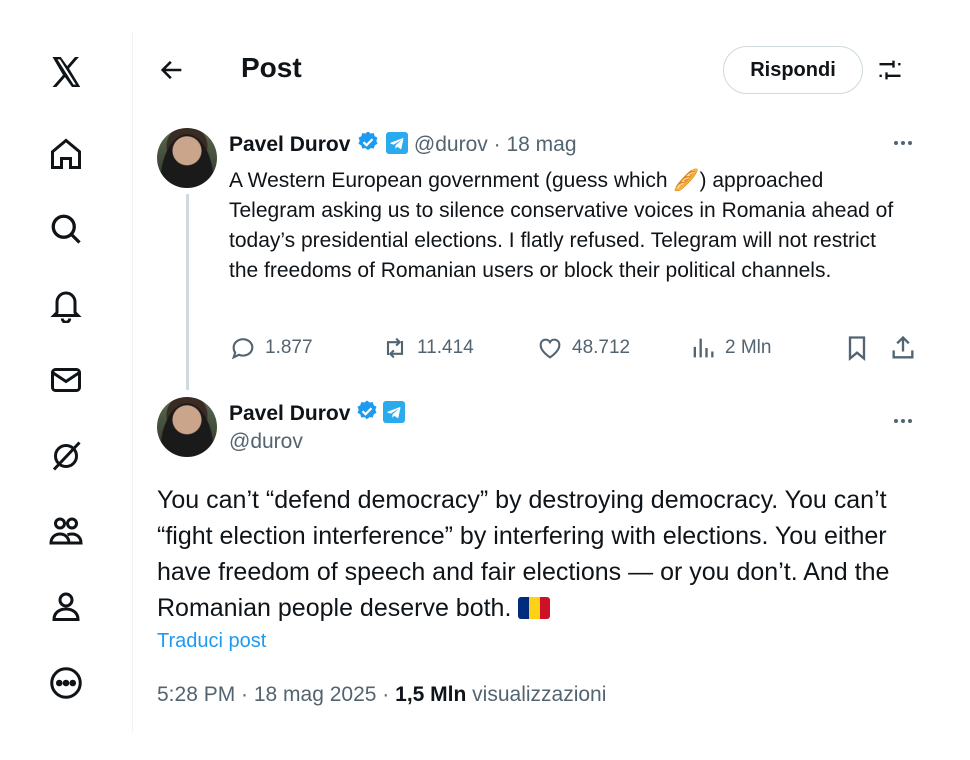  I want to click on page-title: Post, so click(271, 67).